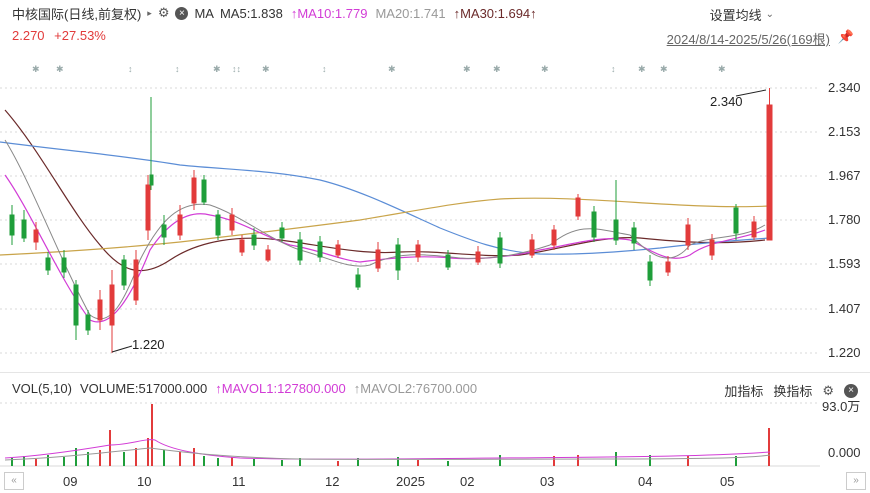 This screenshot has width=870, height=493. Describe the element at coordinates (149, 13) in the screenshot. I see `caret-right-icon: ▸` at that location.